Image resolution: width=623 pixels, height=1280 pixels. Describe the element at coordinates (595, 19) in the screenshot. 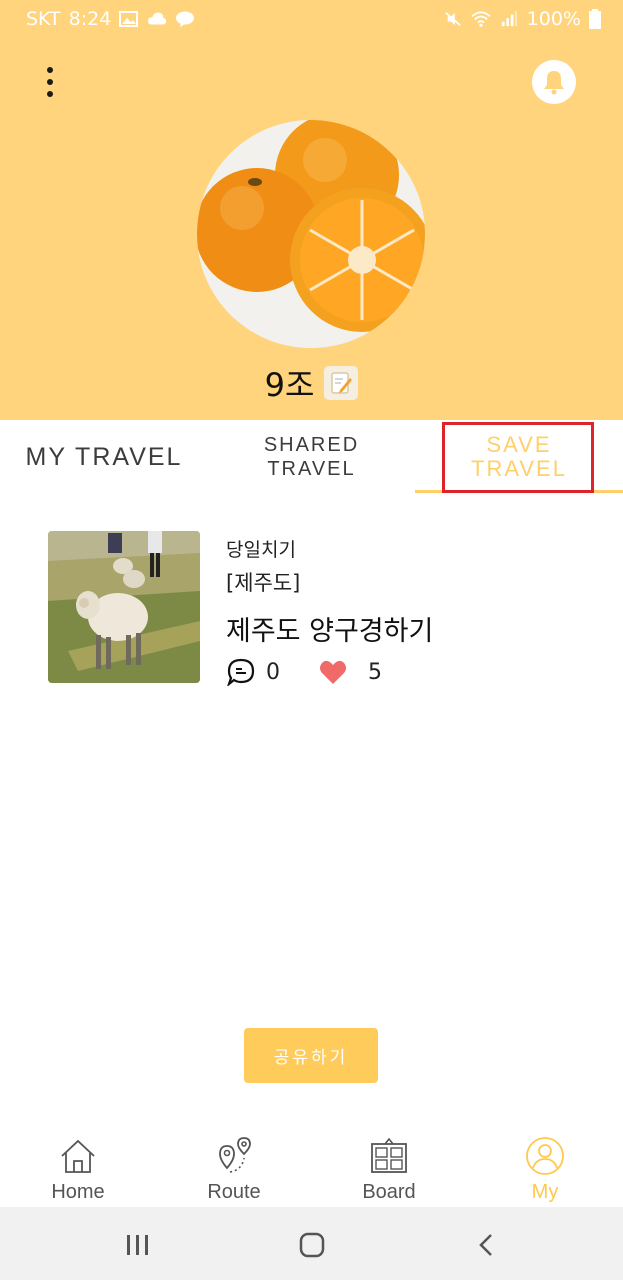

I see `battery-icon` at that location.